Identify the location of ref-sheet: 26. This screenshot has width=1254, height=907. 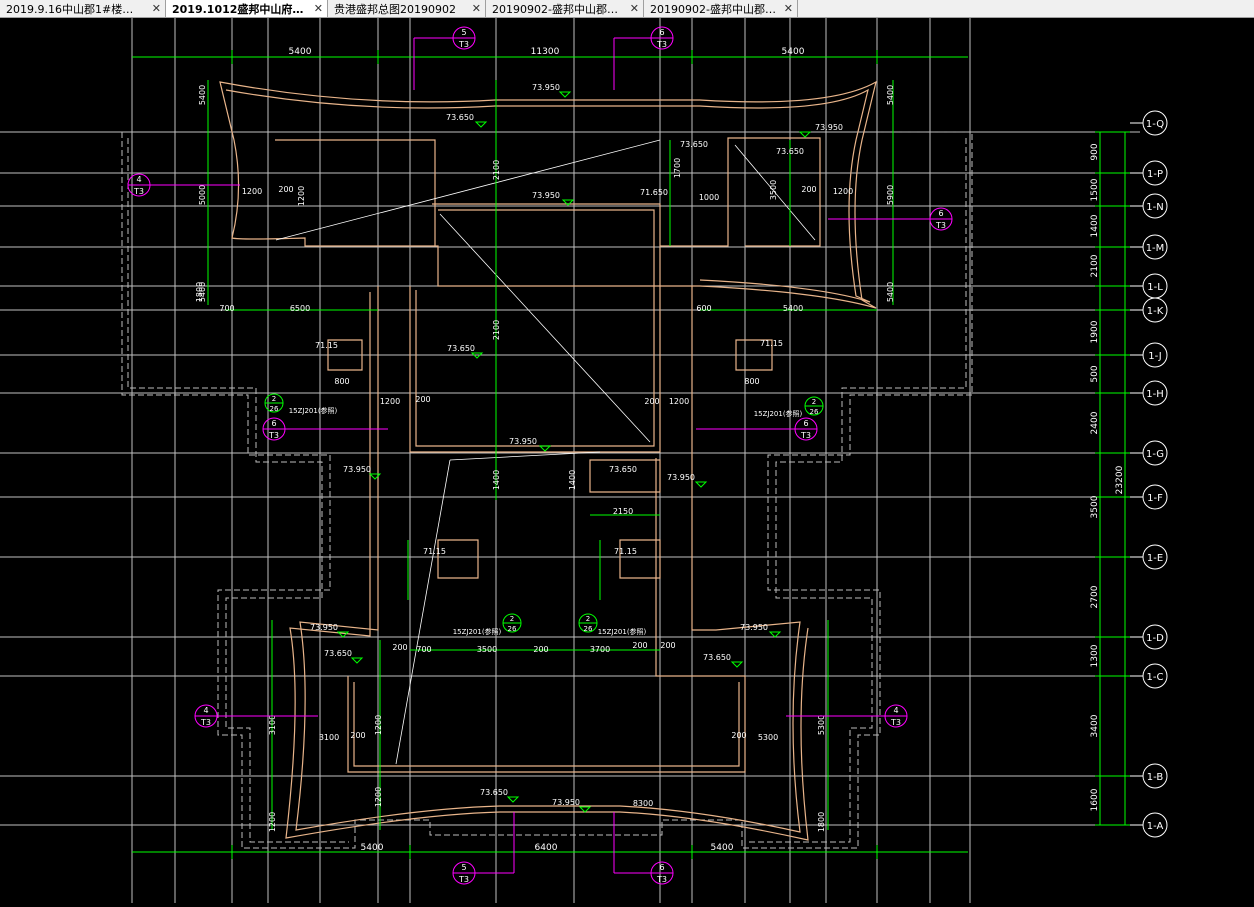
(814, 412).